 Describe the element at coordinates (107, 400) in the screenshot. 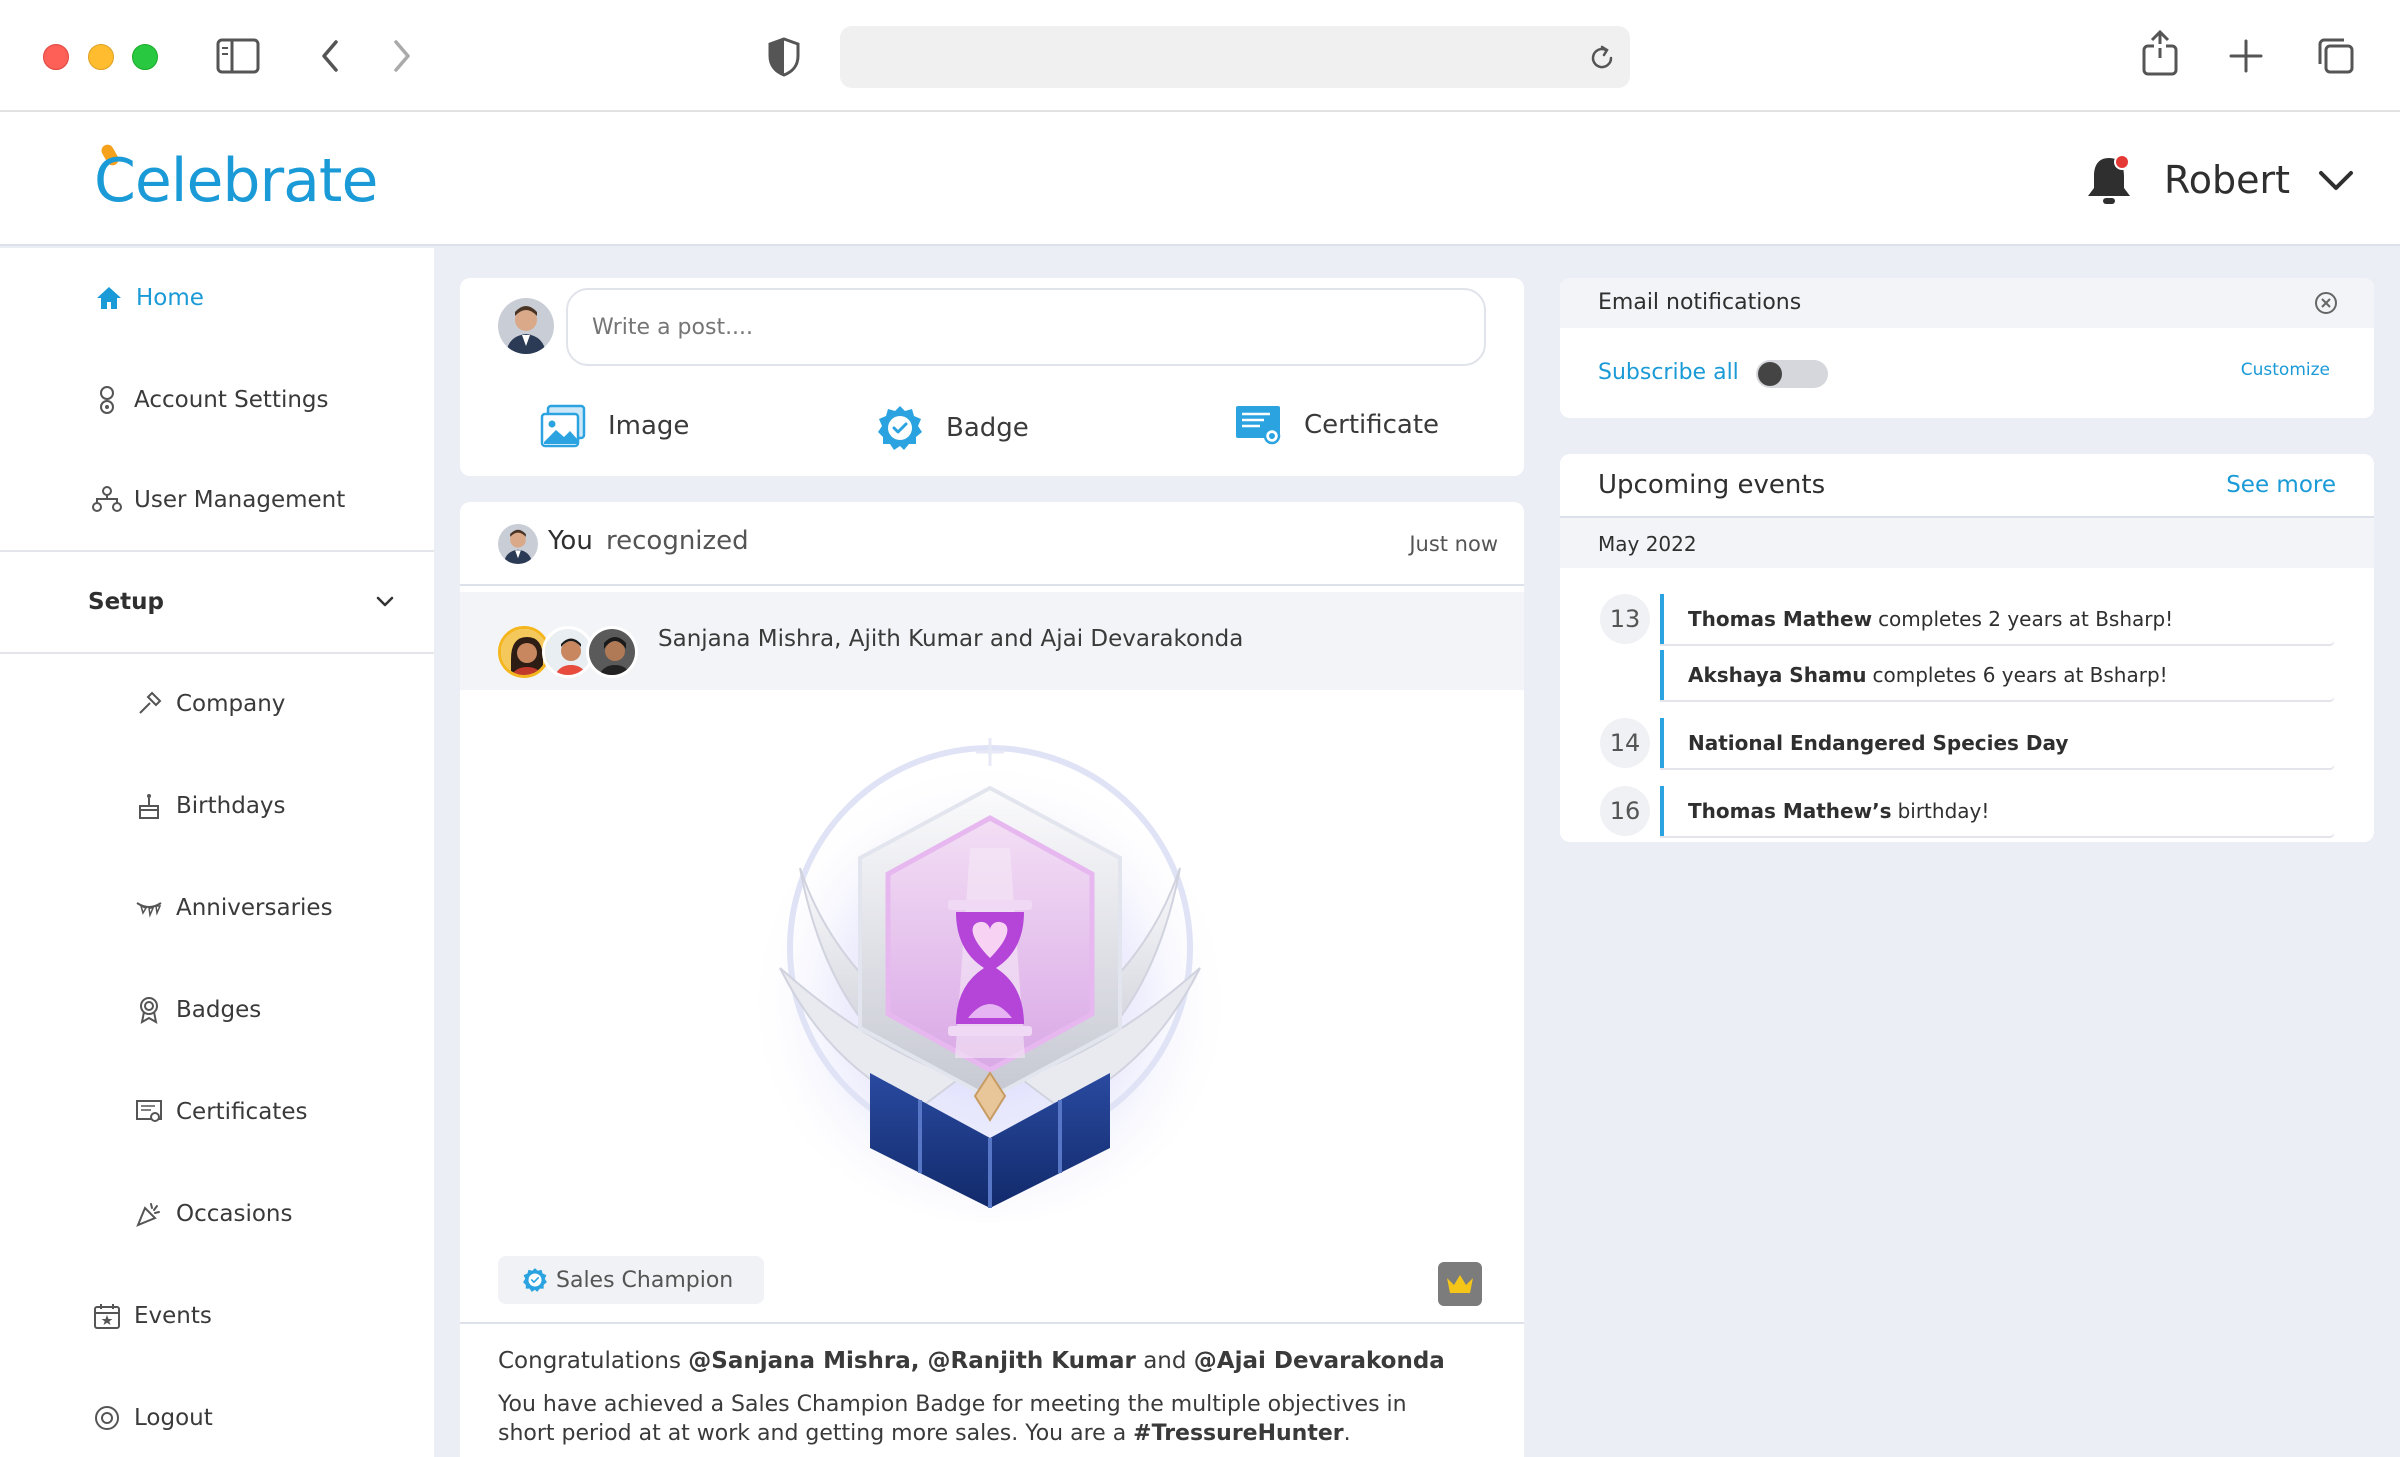

I see `user-gear-icon` at that location.